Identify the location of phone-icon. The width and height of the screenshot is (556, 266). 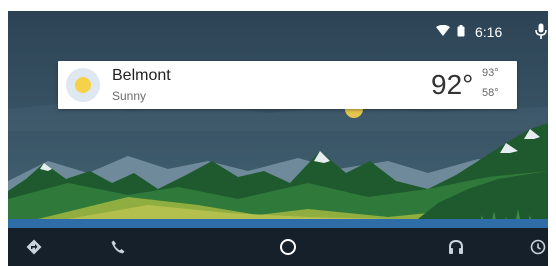
(118, 247).